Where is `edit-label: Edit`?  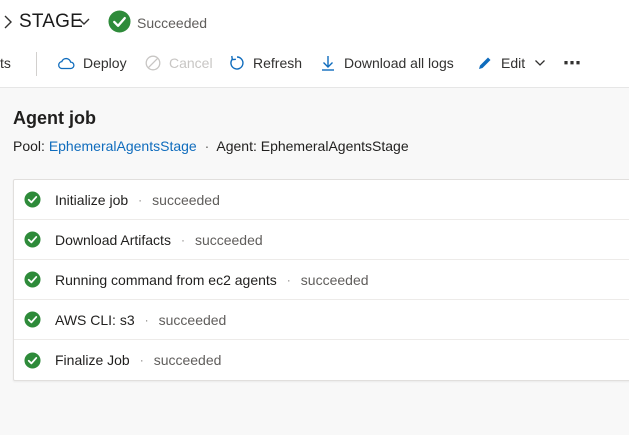
edit-label: Edit is located at coordinates (513, 63).